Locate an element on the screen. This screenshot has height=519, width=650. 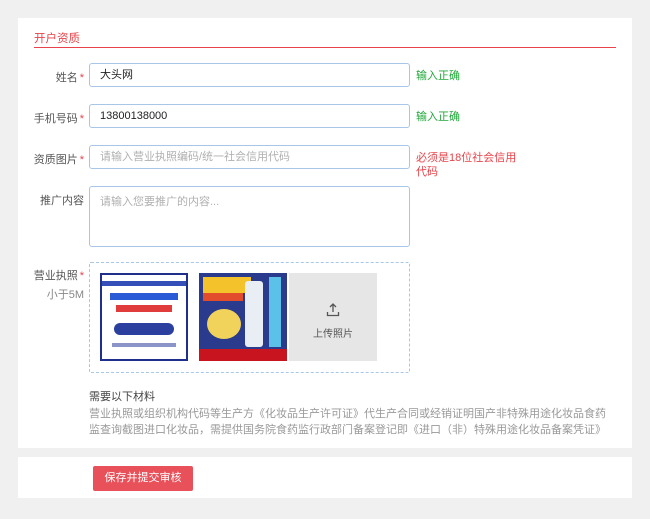
license-label: 营业执照 * 小于5M is located at coordinates (51, 284).